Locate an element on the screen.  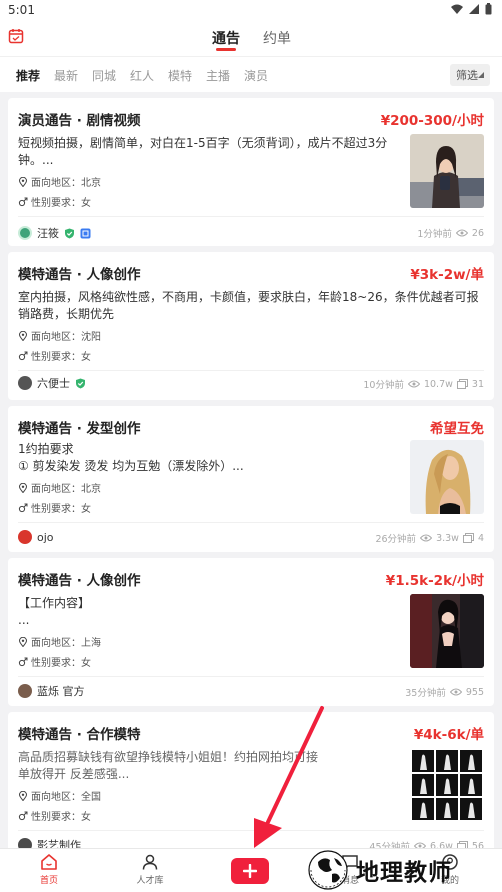
watermark-text: 地理教师 is located at coordinates (404, 872).